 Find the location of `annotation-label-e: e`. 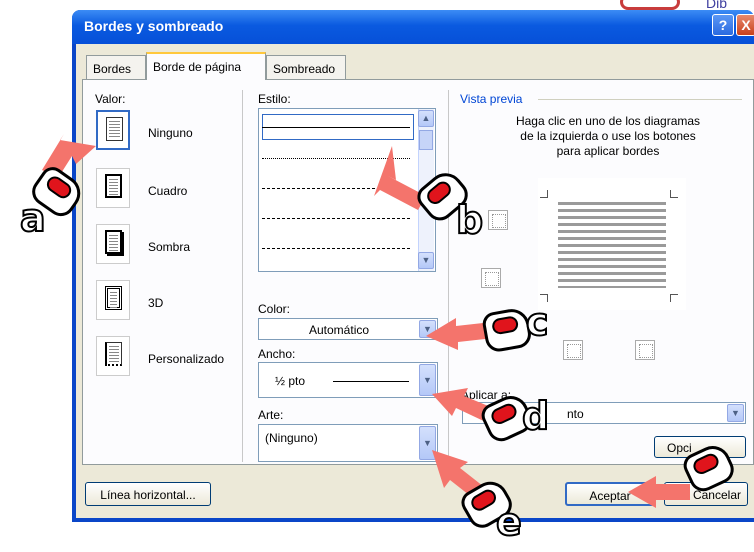

annotation-label-e: e is located at coordinates (509, 522).